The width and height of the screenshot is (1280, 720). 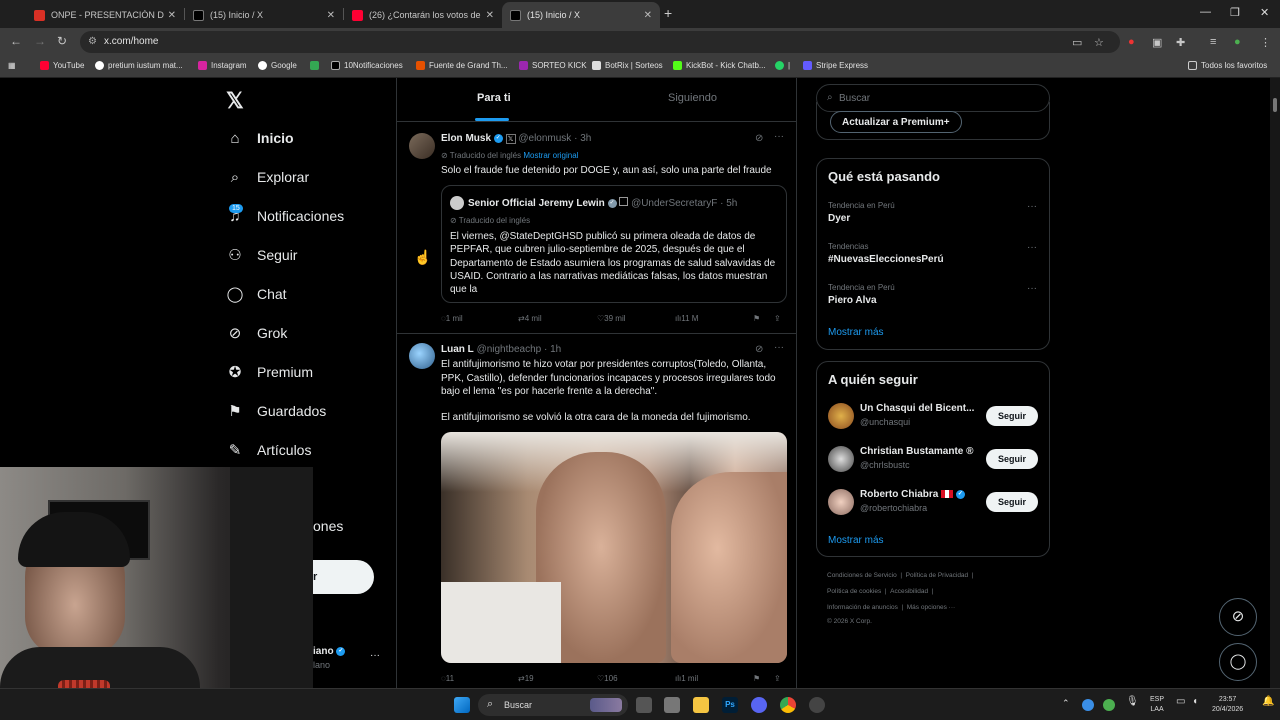 What do you see at coordinates (550, 155) in the screenshot?
I see `show-original-link: Mostrar original` at bounding box center [550, 155].